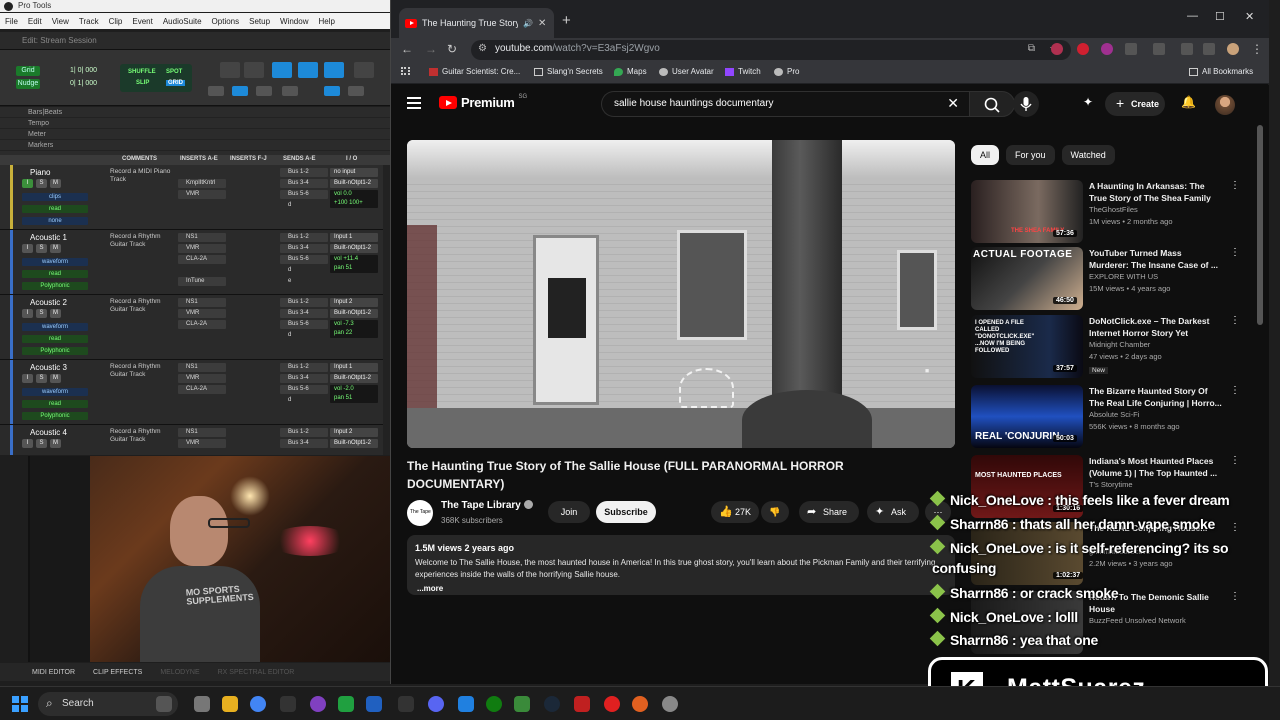 The image size is (1280, 720). What do you see at coordinates (326, 21) in the screenshot?
I see `menu-help: Help` at bounding box center [326, 21].